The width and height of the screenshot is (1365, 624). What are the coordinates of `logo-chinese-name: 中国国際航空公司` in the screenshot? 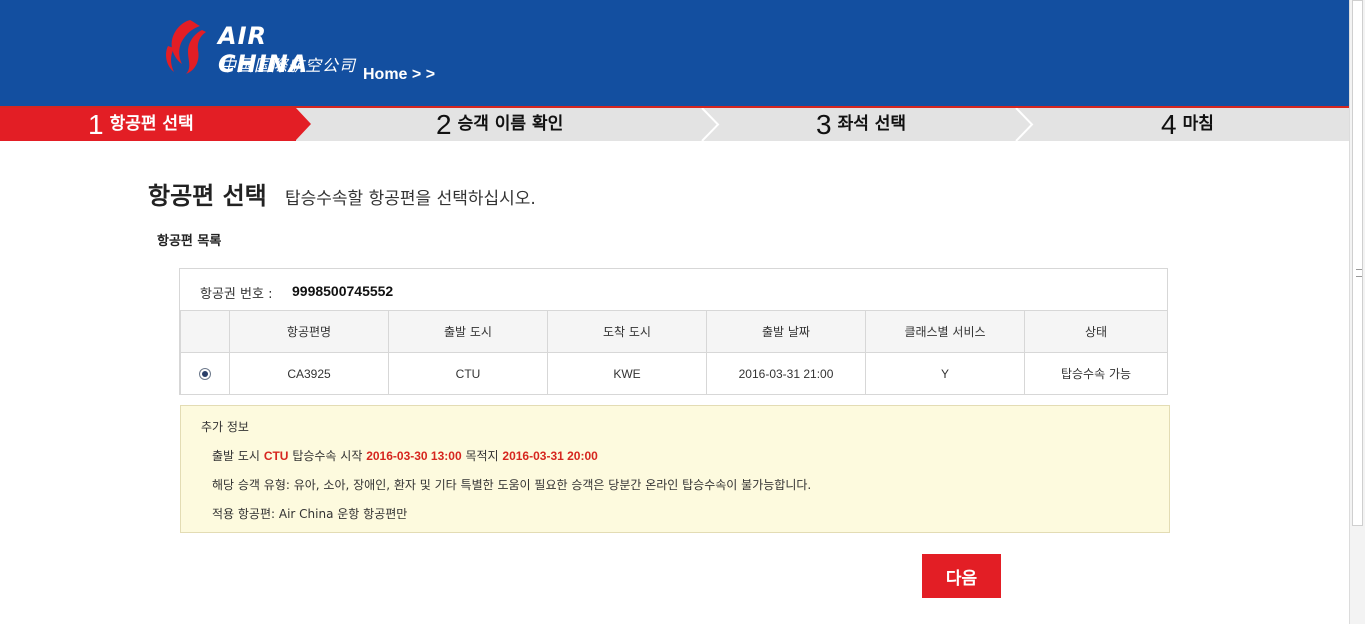 It's located at (288, 65).